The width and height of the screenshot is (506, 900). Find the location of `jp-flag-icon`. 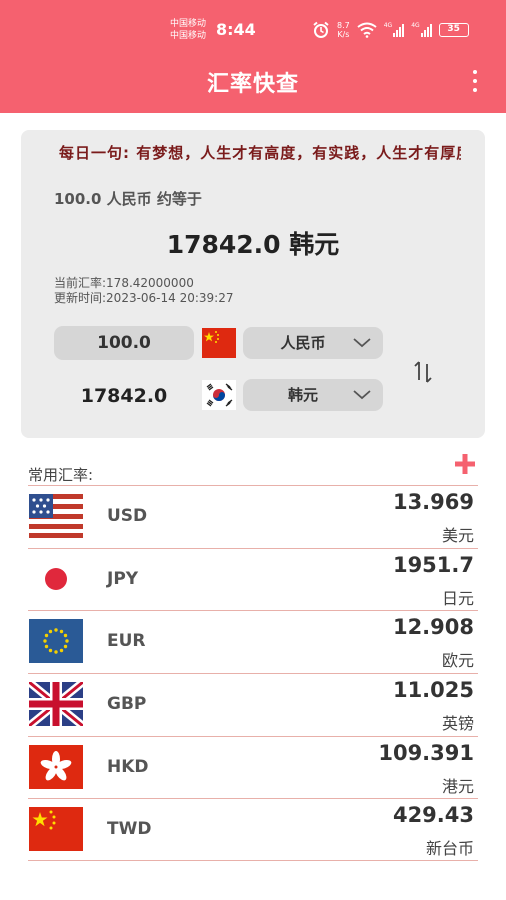

jp-flag-icon is located at coordinates (56, 578).